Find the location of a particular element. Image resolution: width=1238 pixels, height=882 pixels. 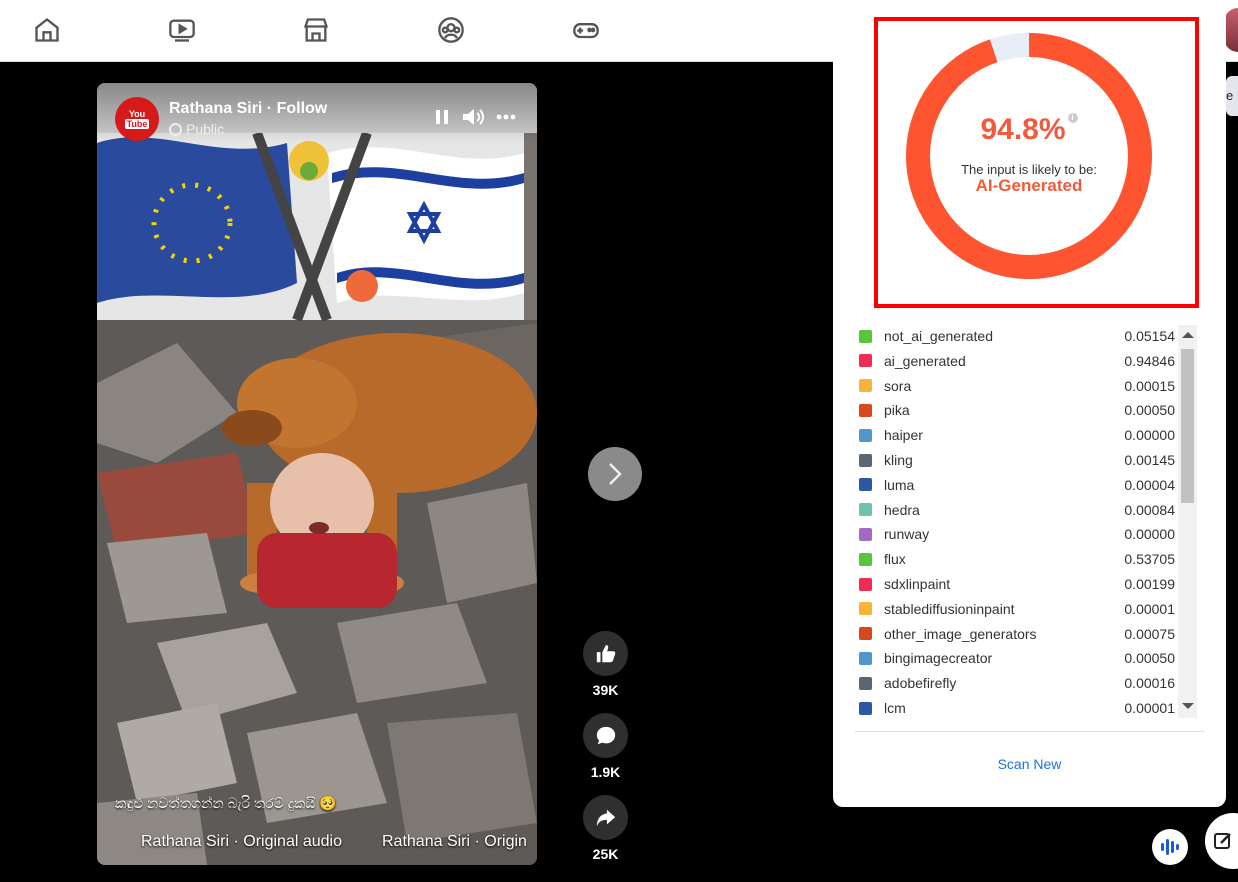

model-name: luma is located at coordinates (899, 484).